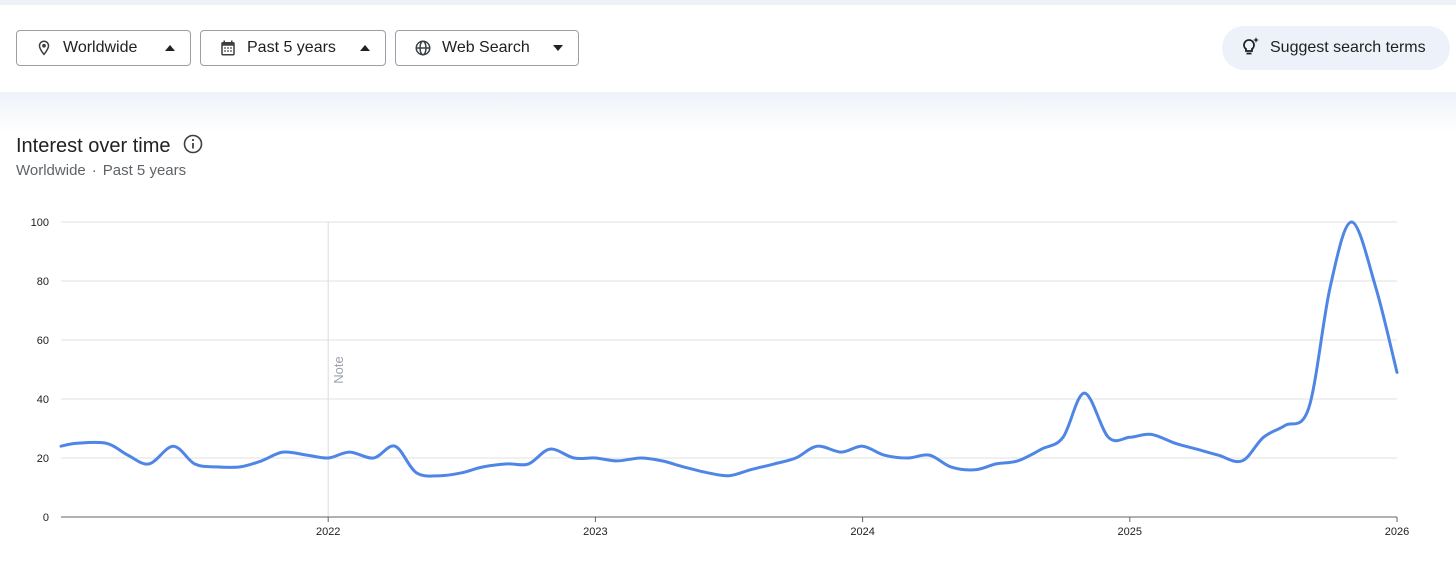 The width and height of the screenshot is (1456, 563). What do you see at coordinates (193, 146) in the screenshot?
I see `info-icon` at bounding box center [193, 146].